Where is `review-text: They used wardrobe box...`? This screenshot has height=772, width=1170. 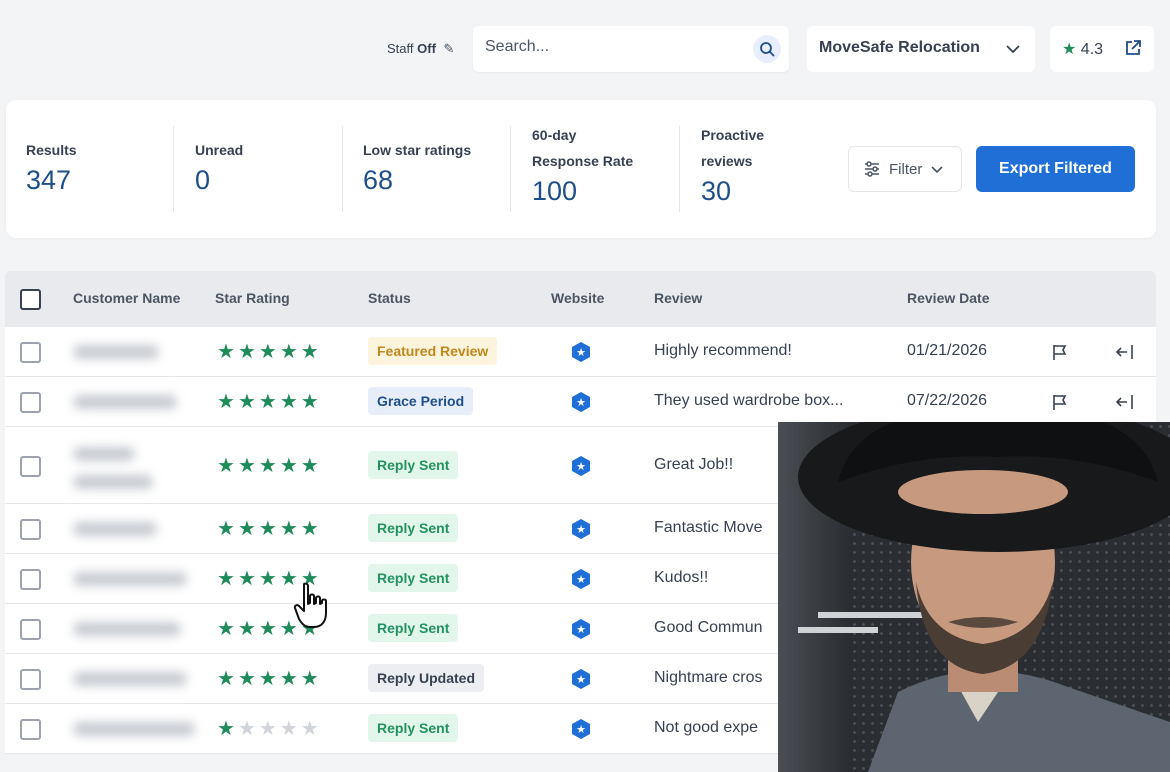 review-text: They used wardrobe box... is located at coordinates (748, 401).